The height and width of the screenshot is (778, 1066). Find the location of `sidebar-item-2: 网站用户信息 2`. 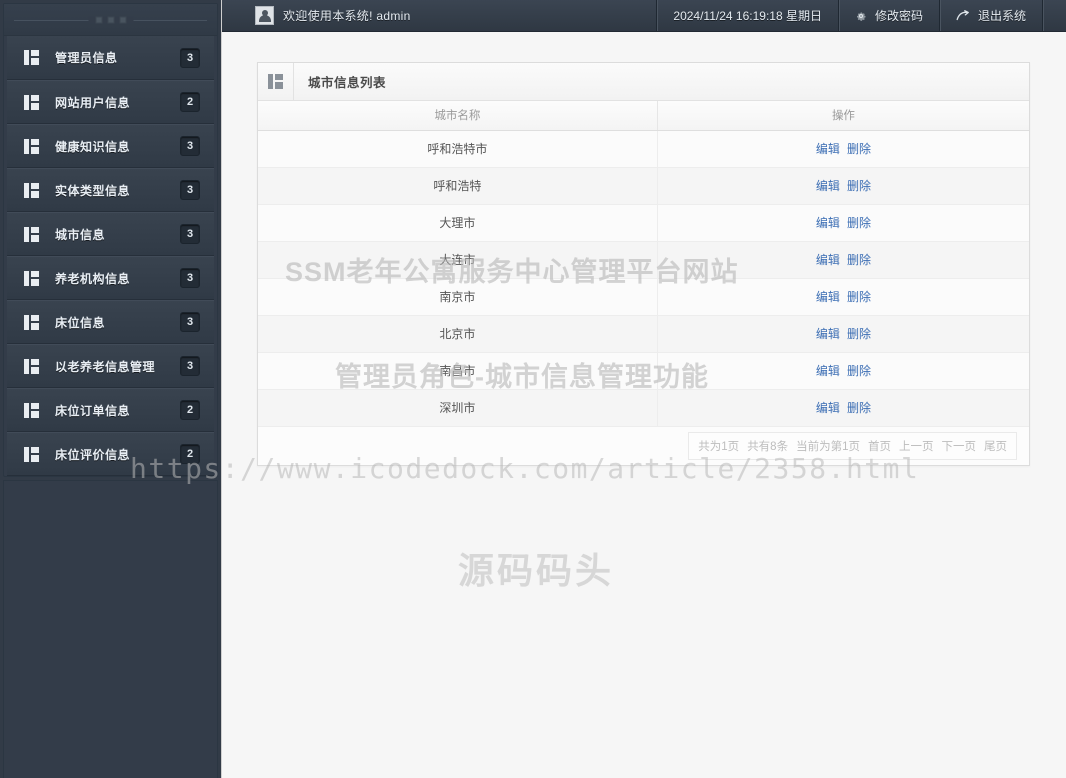

sidebar-item-2: 网站用户信息 2 is located at coordinates (110, 102).